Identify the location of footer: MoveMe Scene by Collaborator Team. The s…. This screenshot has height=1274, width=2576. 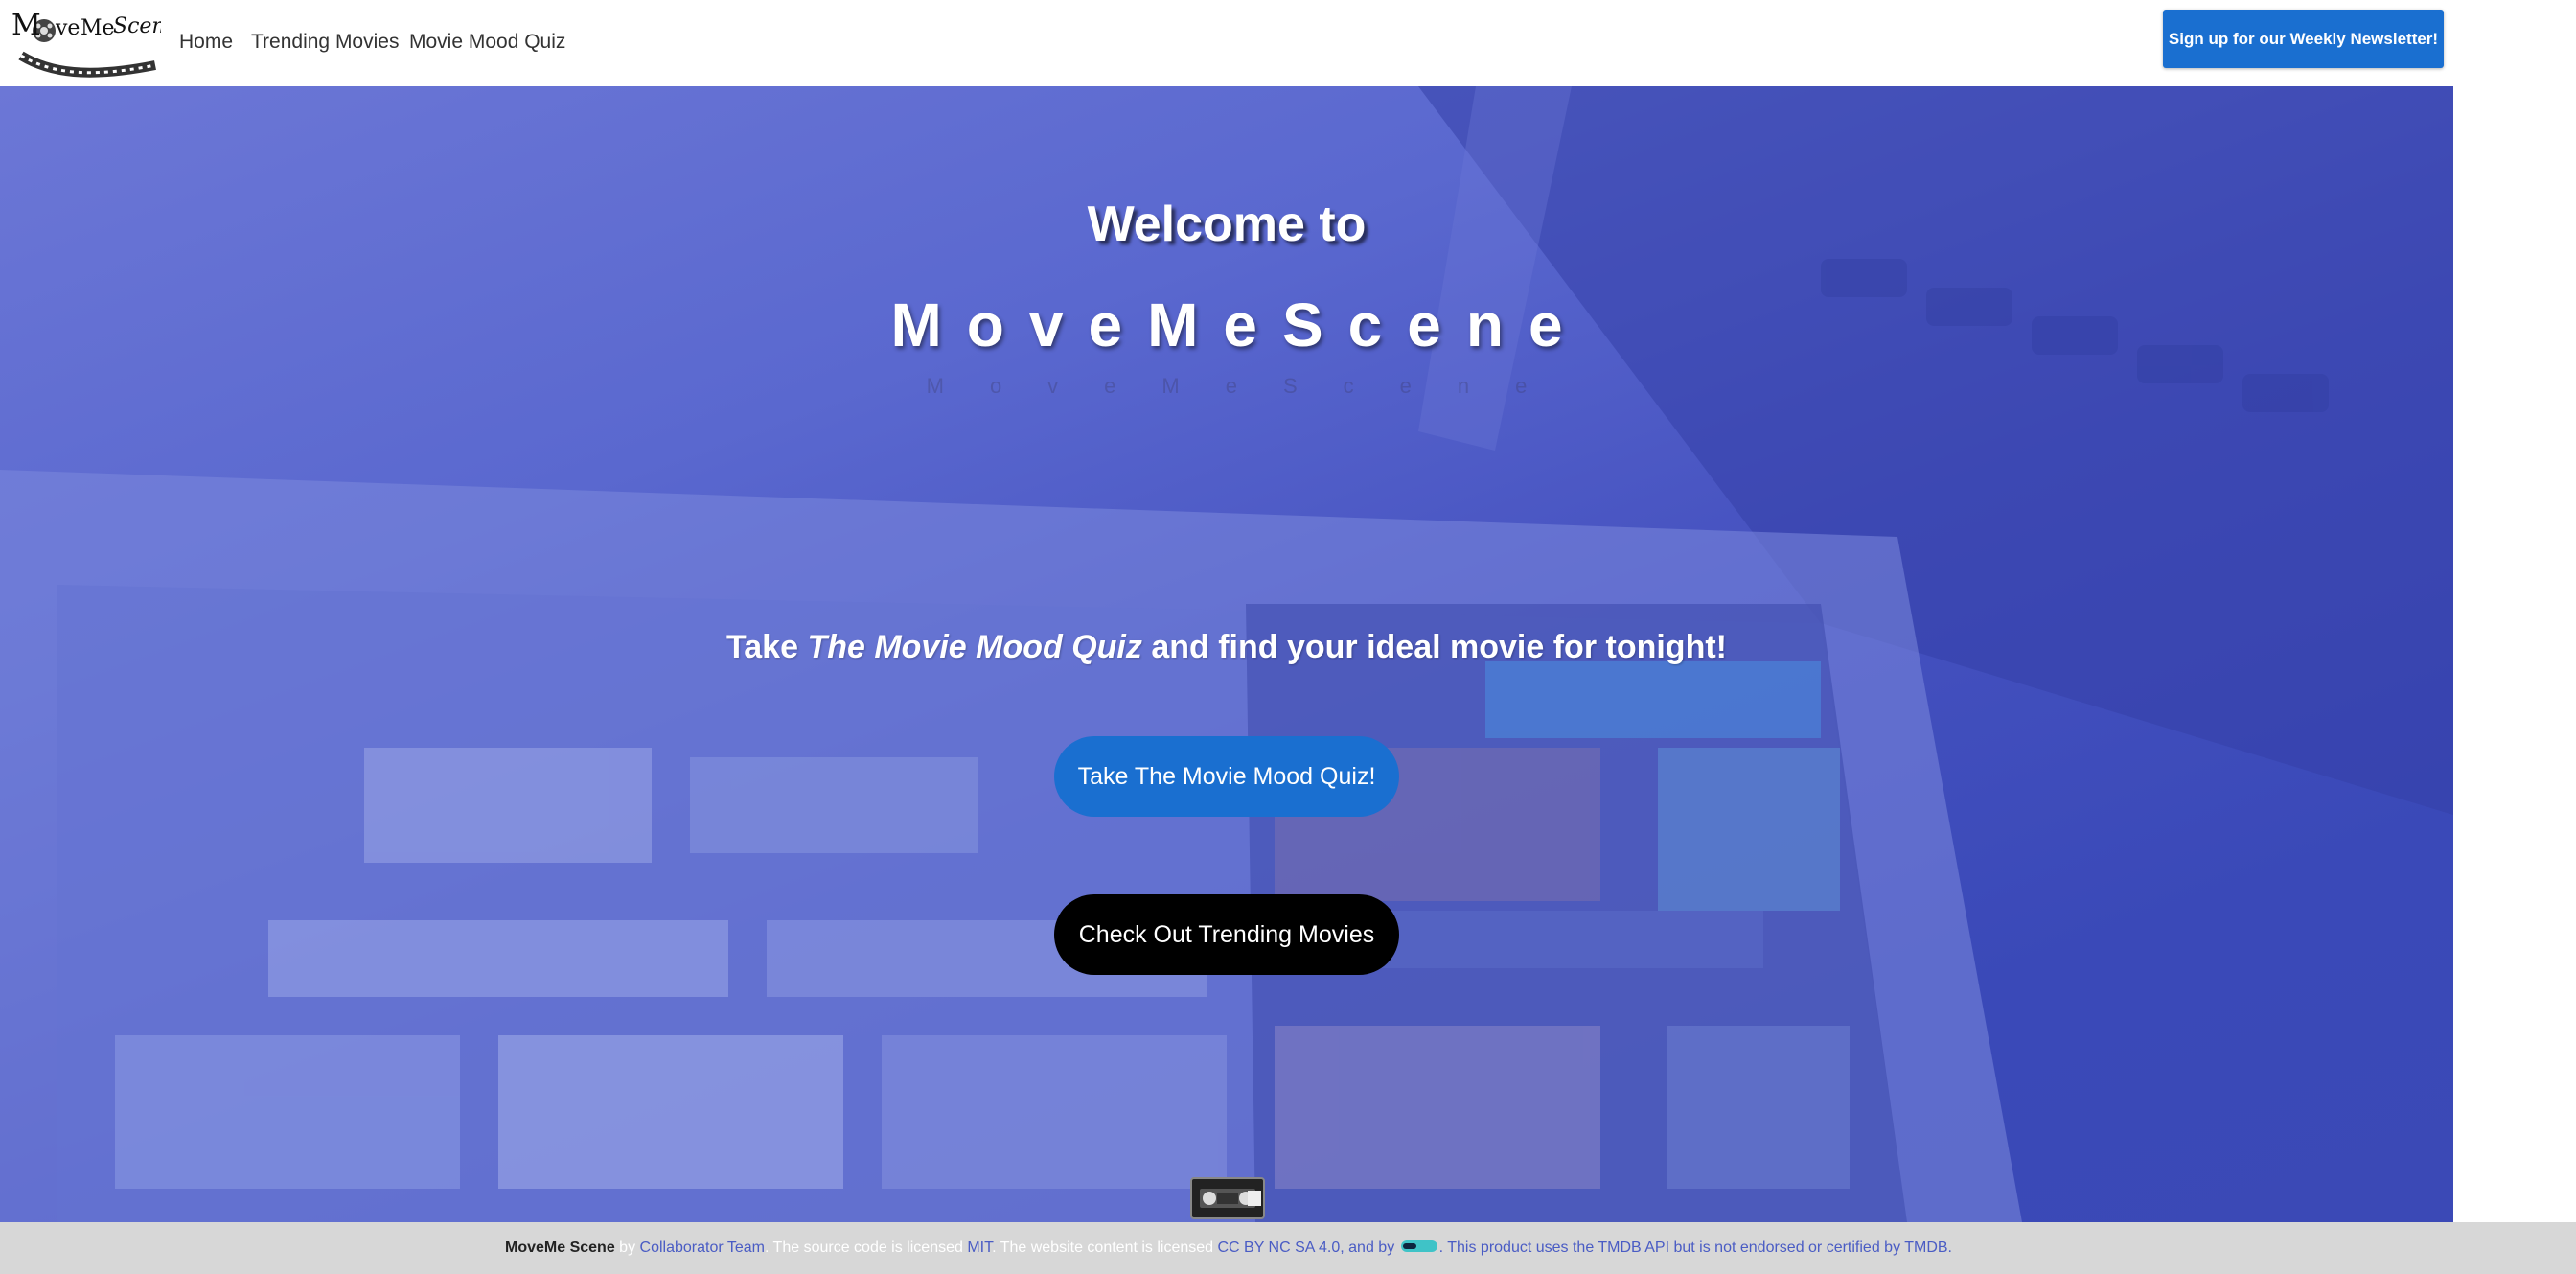
(1288, 1248).